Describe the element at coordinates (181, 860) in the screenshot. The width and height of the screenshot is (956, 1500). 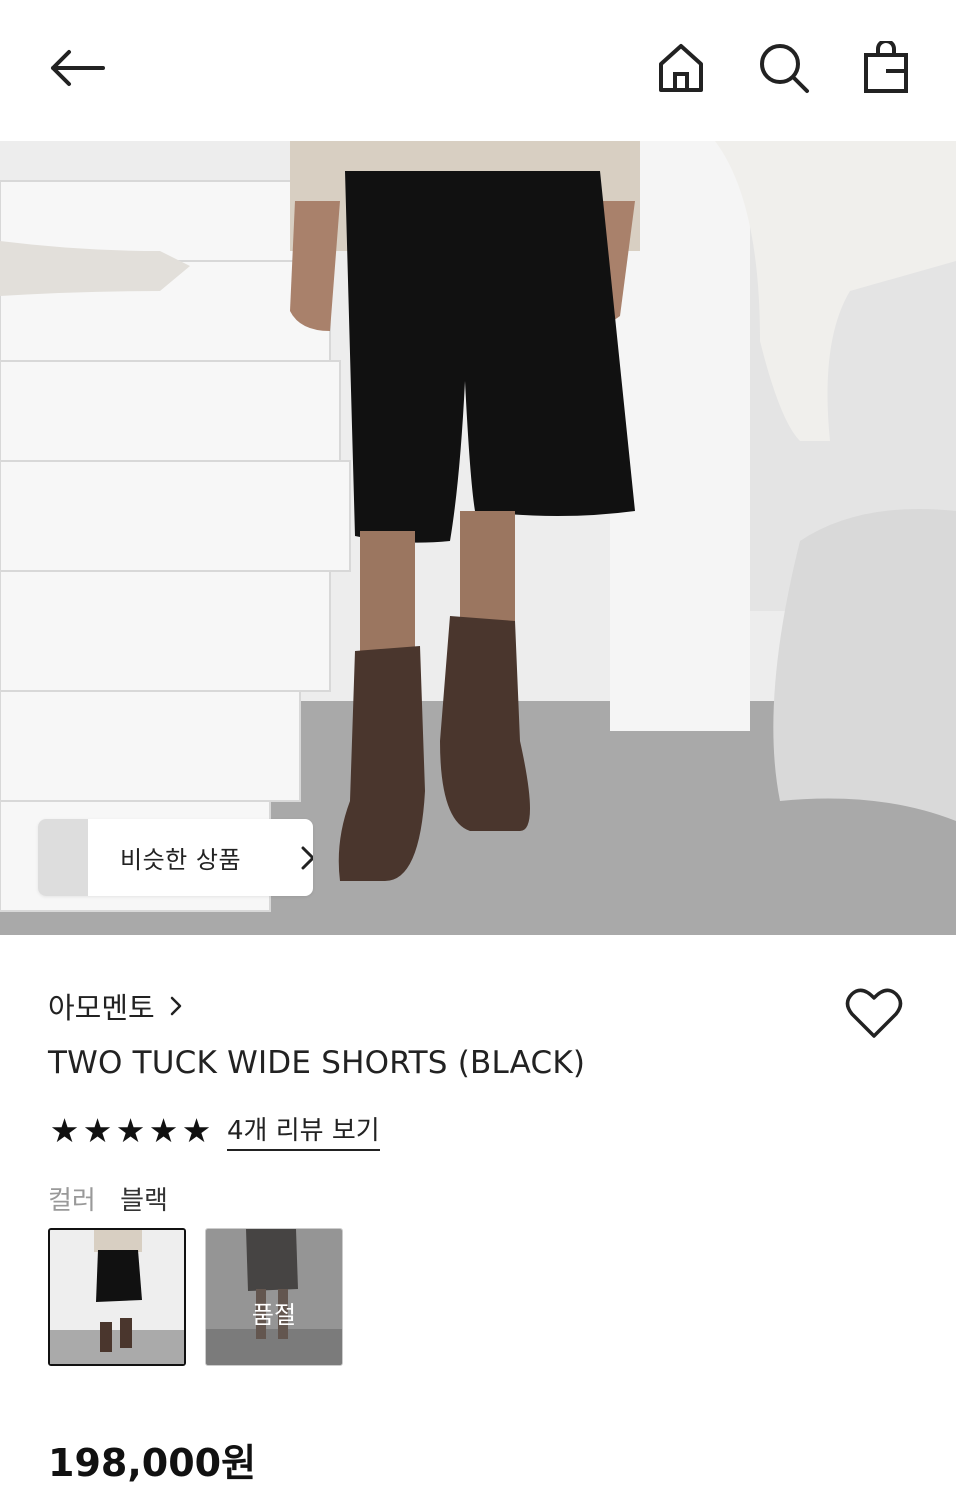
I see `similar-products-label: 비슷한 상품` at that location.